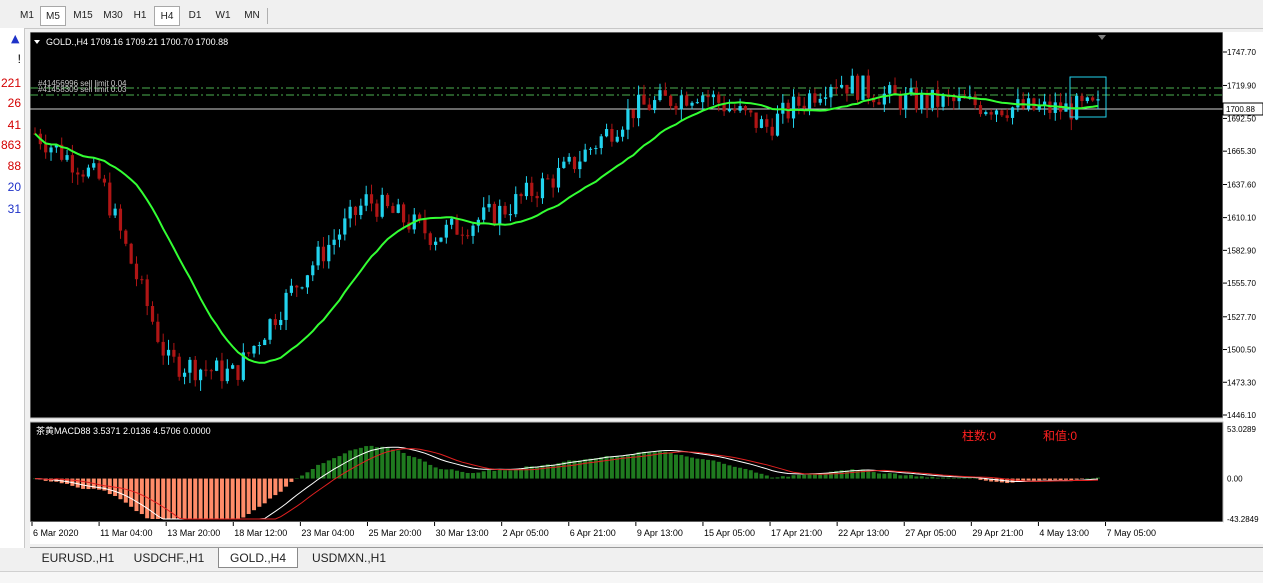  What do you see at coordinates (167, 16) in the screenshot?
I see `timeframe-h4: H4` at bounding box center [167, 16].